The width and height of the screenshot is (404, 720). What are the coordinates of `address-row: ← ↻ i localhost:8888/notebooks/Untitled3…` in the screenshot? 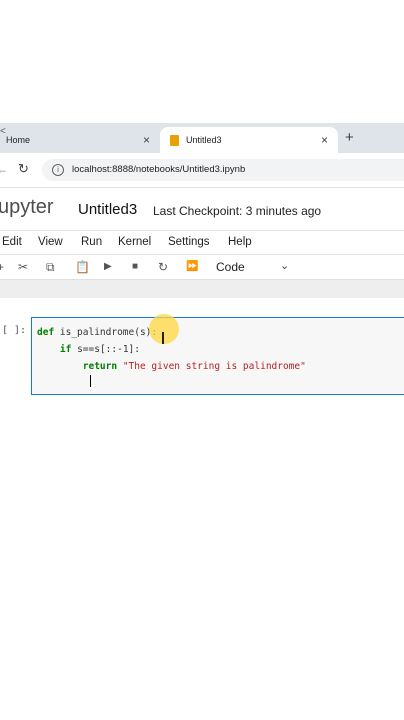 It's located at (202, 170).